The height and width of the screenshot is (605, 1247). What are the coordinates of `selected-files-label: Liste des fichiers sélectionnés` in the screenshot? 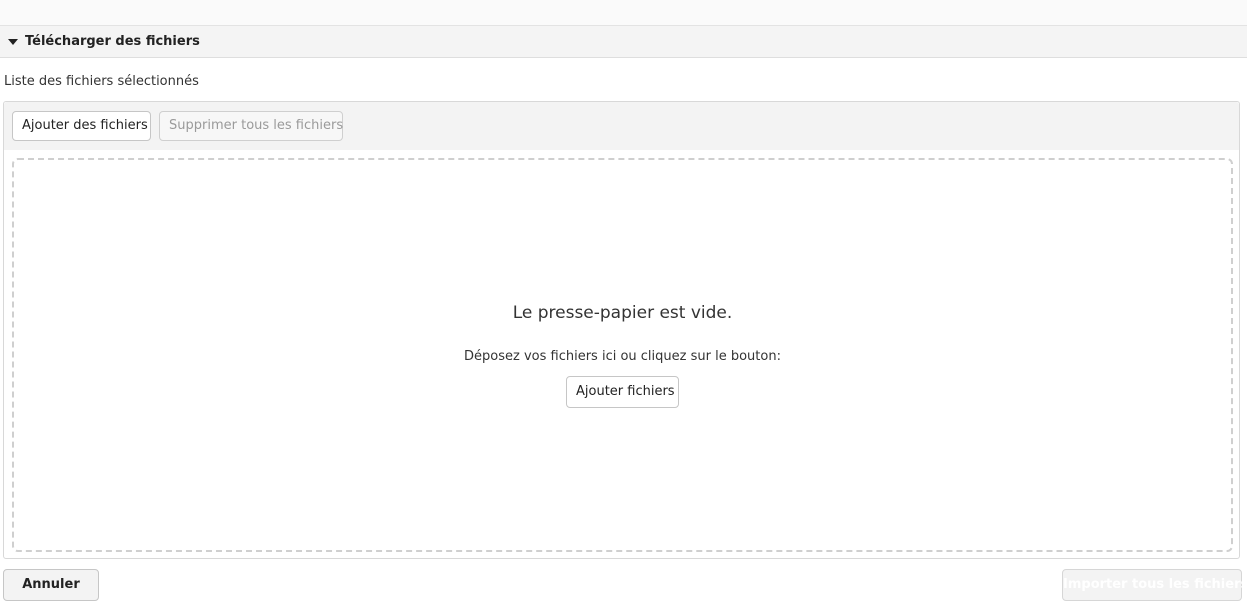 It's located at (101, 81).